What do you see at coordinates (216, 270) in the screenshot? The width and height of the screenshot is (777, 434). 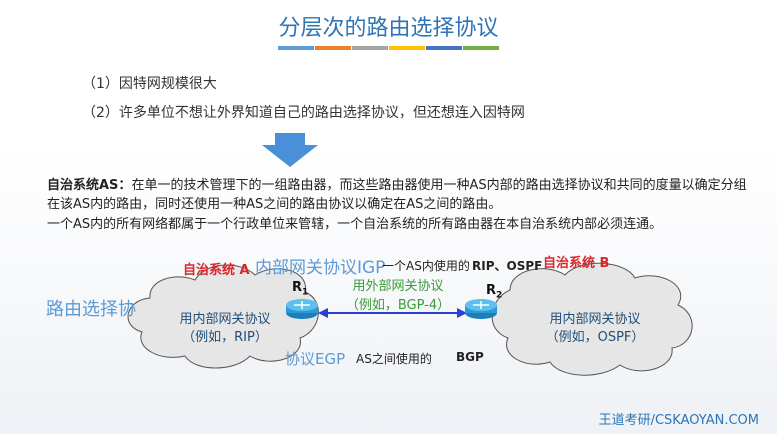 I see `as-a-label: 自治系统 A` at bounding box center [216, 270].